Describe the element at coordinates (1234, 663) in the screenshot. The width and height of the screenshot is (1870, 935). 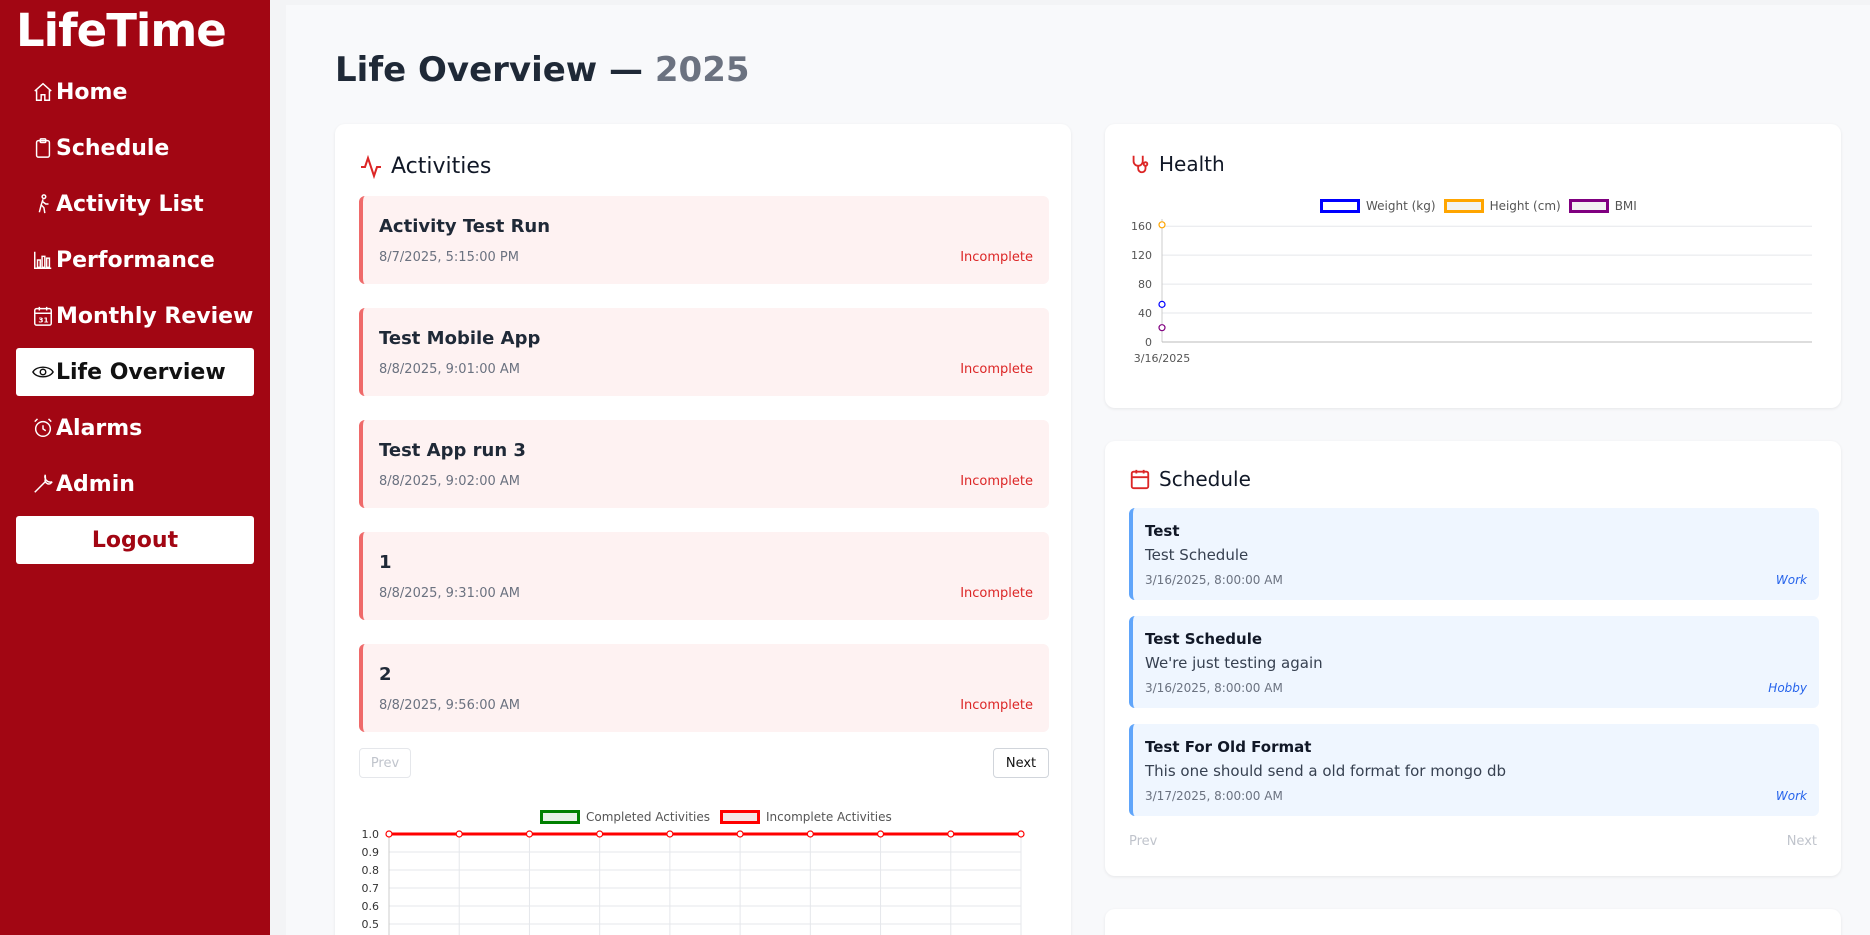
I see `schedule-item-description: We're just testing again` at that location.